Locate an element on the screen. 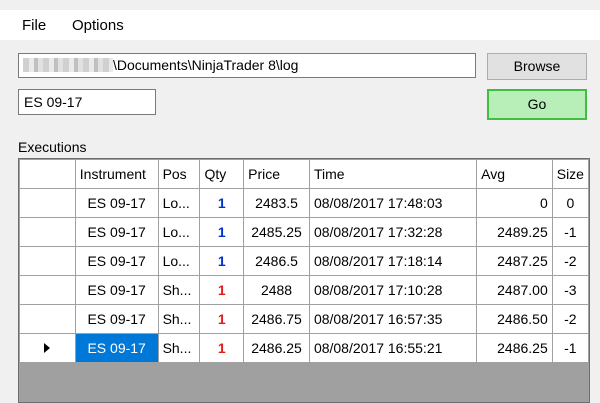 This screenshot has width=600, height=403. instrument-input: ES 09-17 is located at coordinates (87, 102).